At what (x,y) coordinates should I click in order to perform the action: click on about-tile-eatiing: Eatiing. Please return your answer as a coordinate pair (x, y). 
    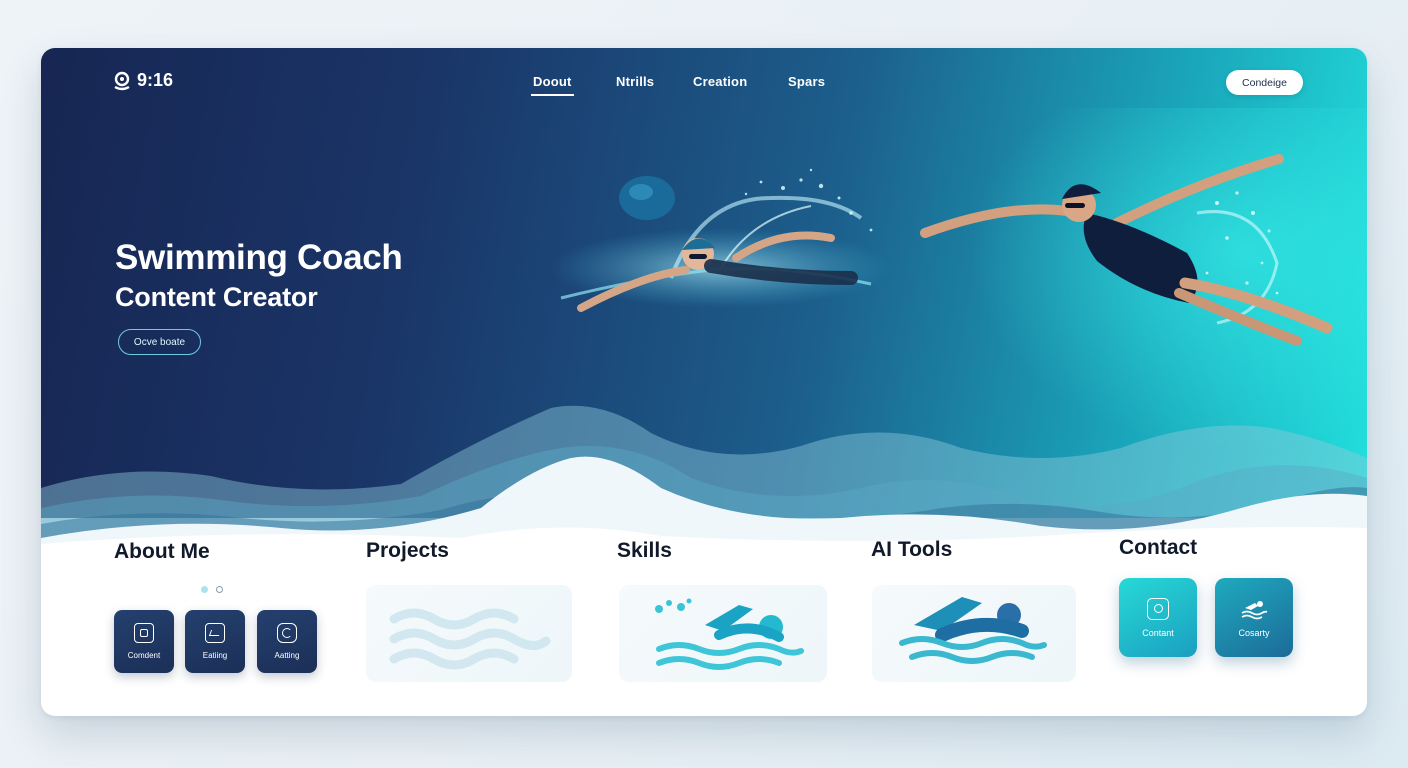
    Looking at the image, I should click on (215, 641).